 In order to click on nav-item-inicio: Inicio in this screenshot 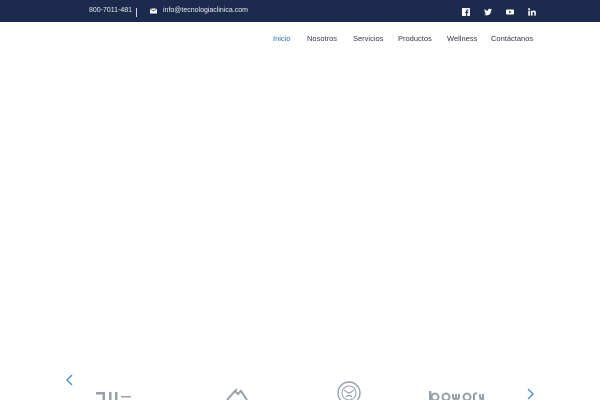, I will do `click(282, 38)`.